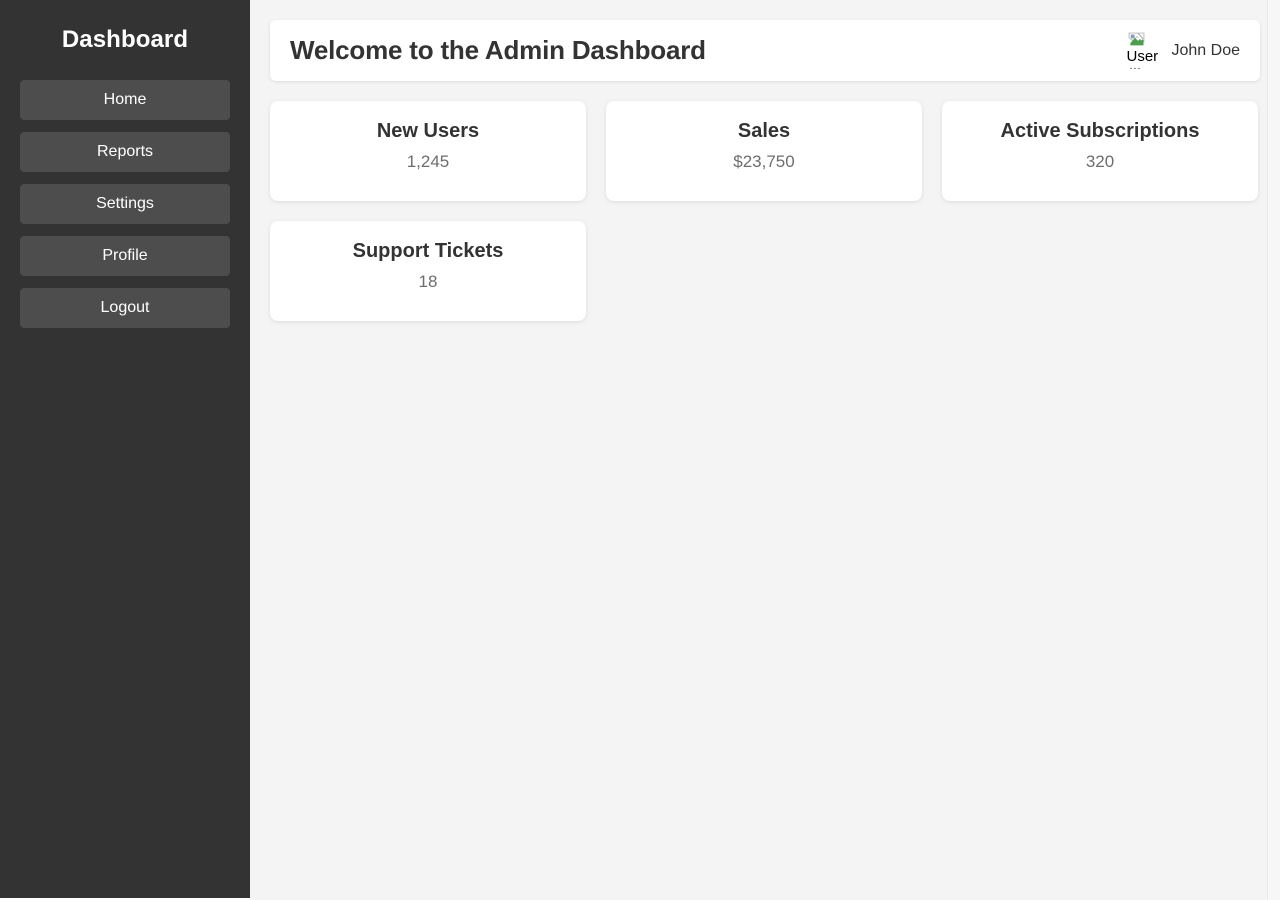  What do you see at coordinates (1142, 56) in the screenshot?
I see `avatar-alt-text: User` at bounding box center [1142, 56].